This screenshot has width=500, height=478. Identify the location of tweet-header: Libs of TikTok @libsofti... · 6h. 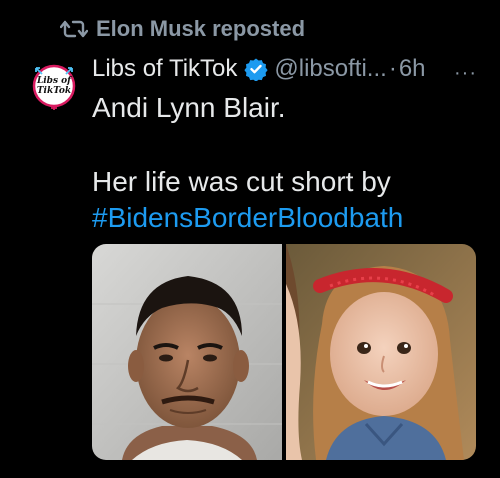
(292, 69).